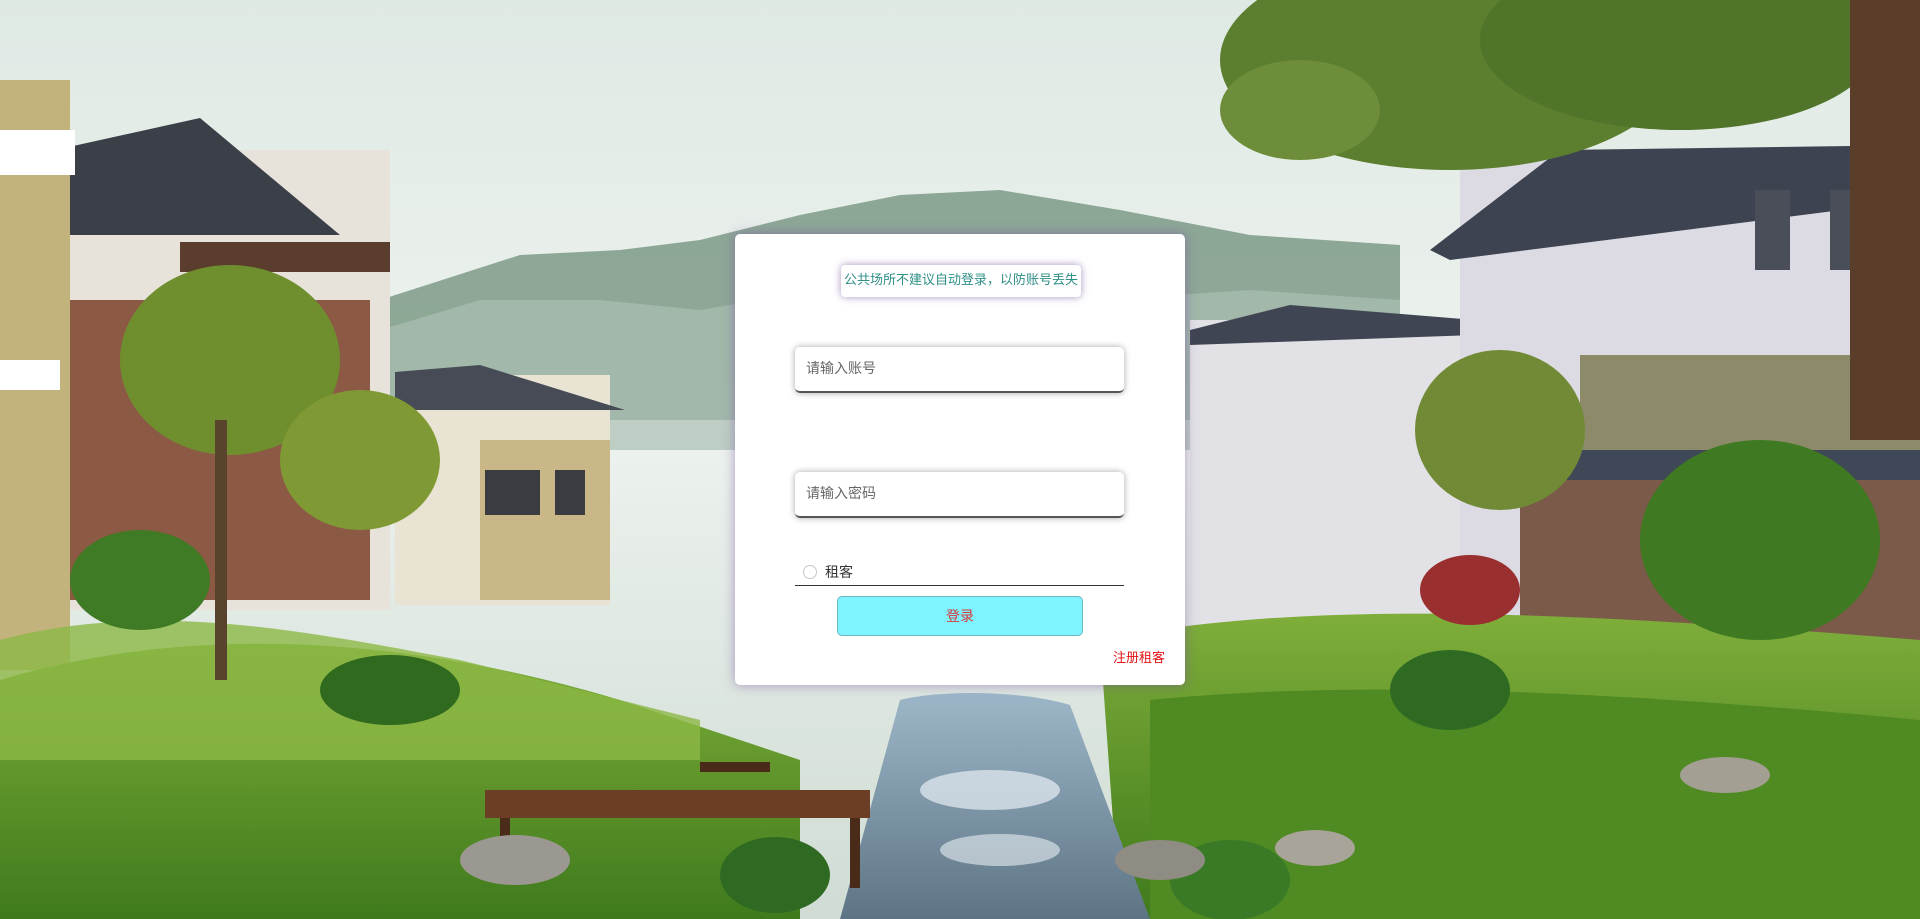 This screenshot has height=919, width=1920. What do you see at coordinates (961, 281) in the screenshot?
I see `security-notice: 公共场所不建议自动登录，以防账号丢失` at bounding box center [961, 281].